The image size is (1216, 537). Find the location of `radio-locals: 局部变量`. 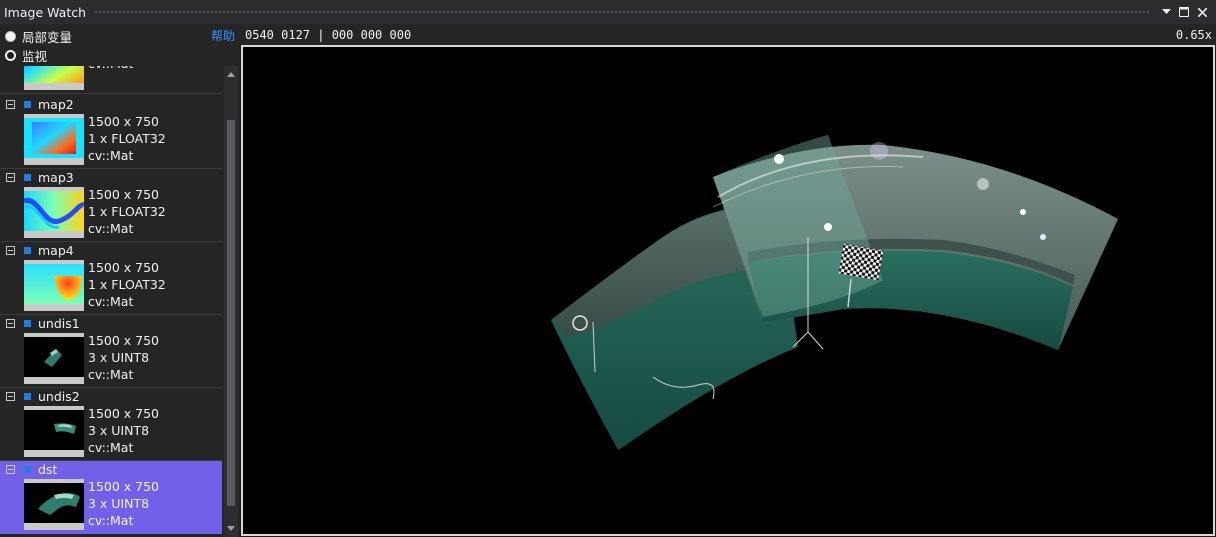

radio-locals: 局部变量 is located at coordinates (38, 36).